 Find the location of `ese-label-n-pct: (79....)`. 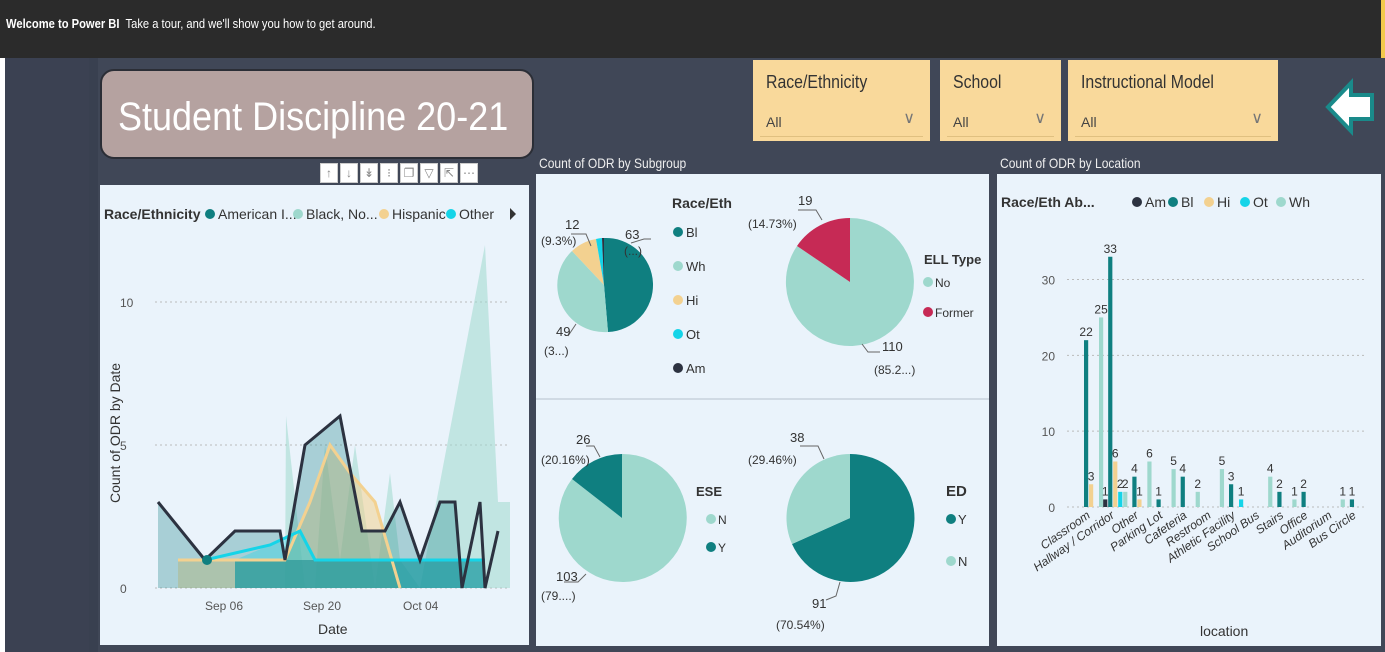

ese-label-n-pct: (79....) is located at coordinates (558, 596).